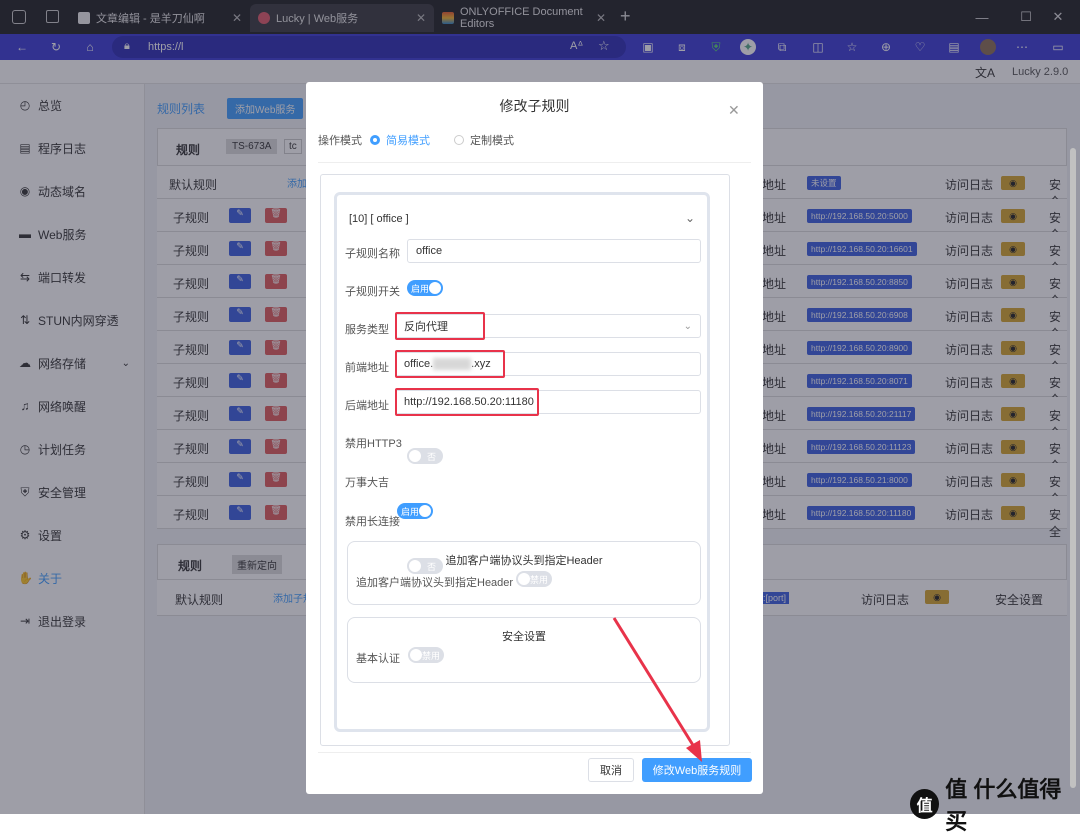  I want to click on divider, so click(534, 162).